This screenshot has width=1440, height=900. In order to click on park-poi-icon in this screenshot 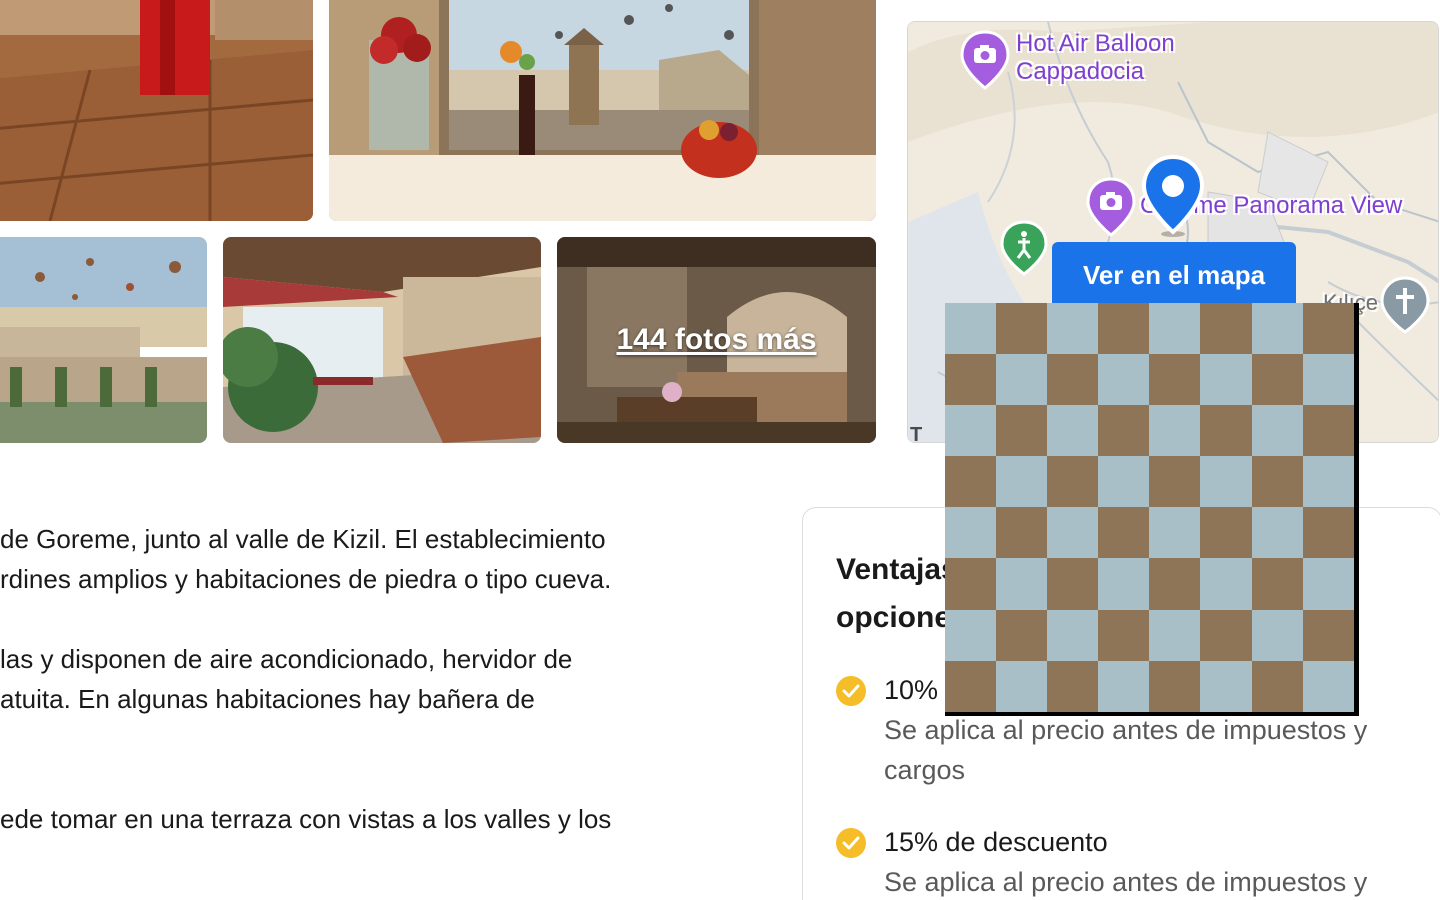, I will do `click(1024, 249)`.